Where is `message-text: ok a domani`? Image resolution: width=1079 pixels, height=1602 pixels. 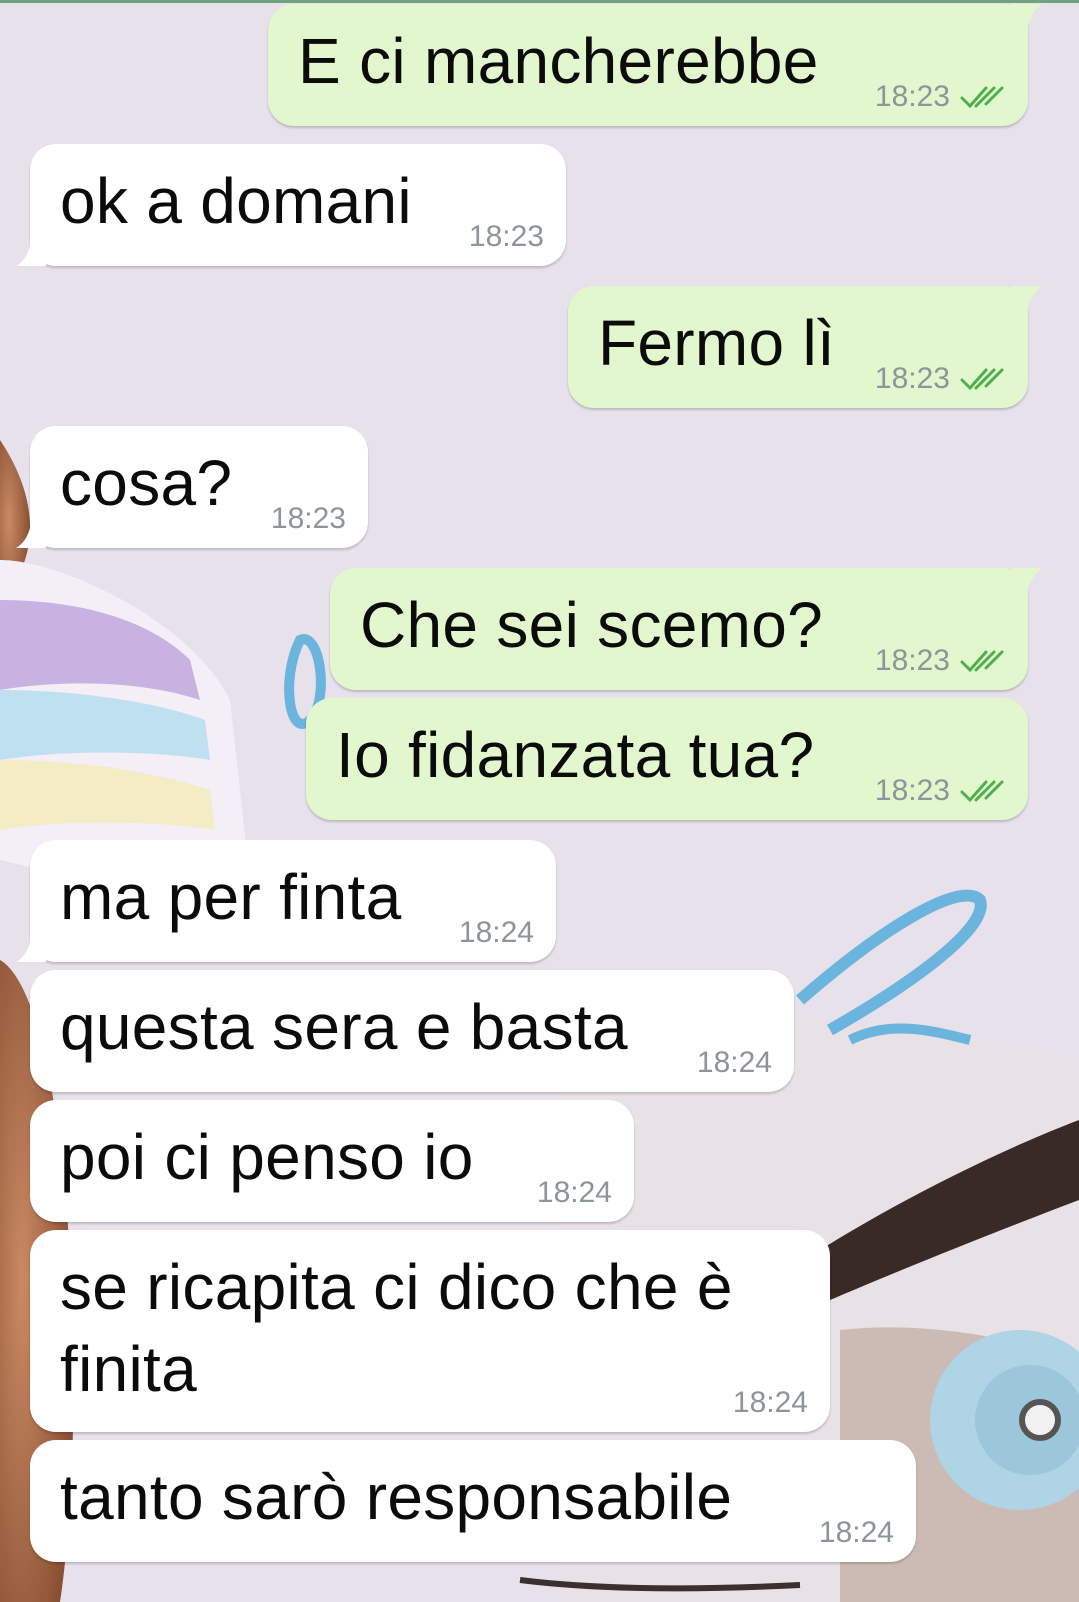 message-text: ok a domani is located at coordinates (236, 201).